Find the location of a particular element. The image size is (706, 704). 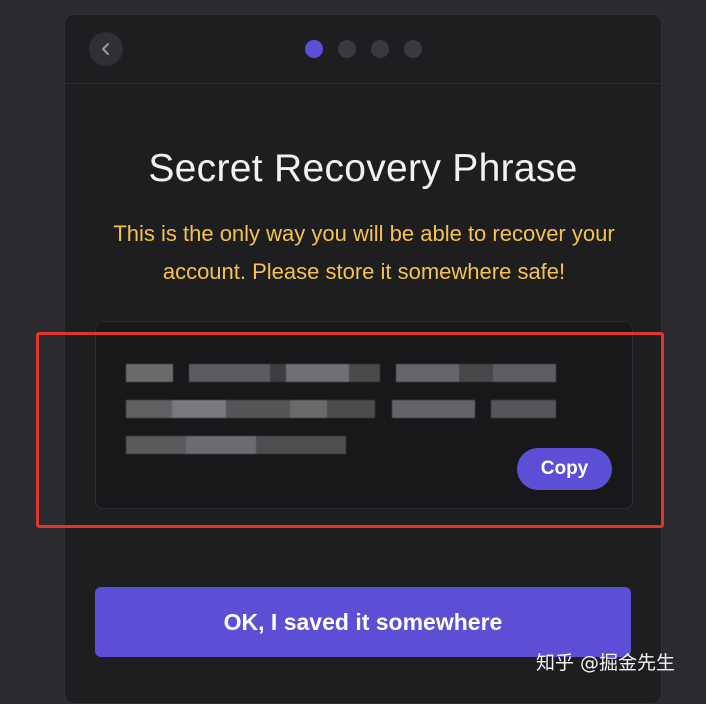

back-button is located at coordinates (106, 49).